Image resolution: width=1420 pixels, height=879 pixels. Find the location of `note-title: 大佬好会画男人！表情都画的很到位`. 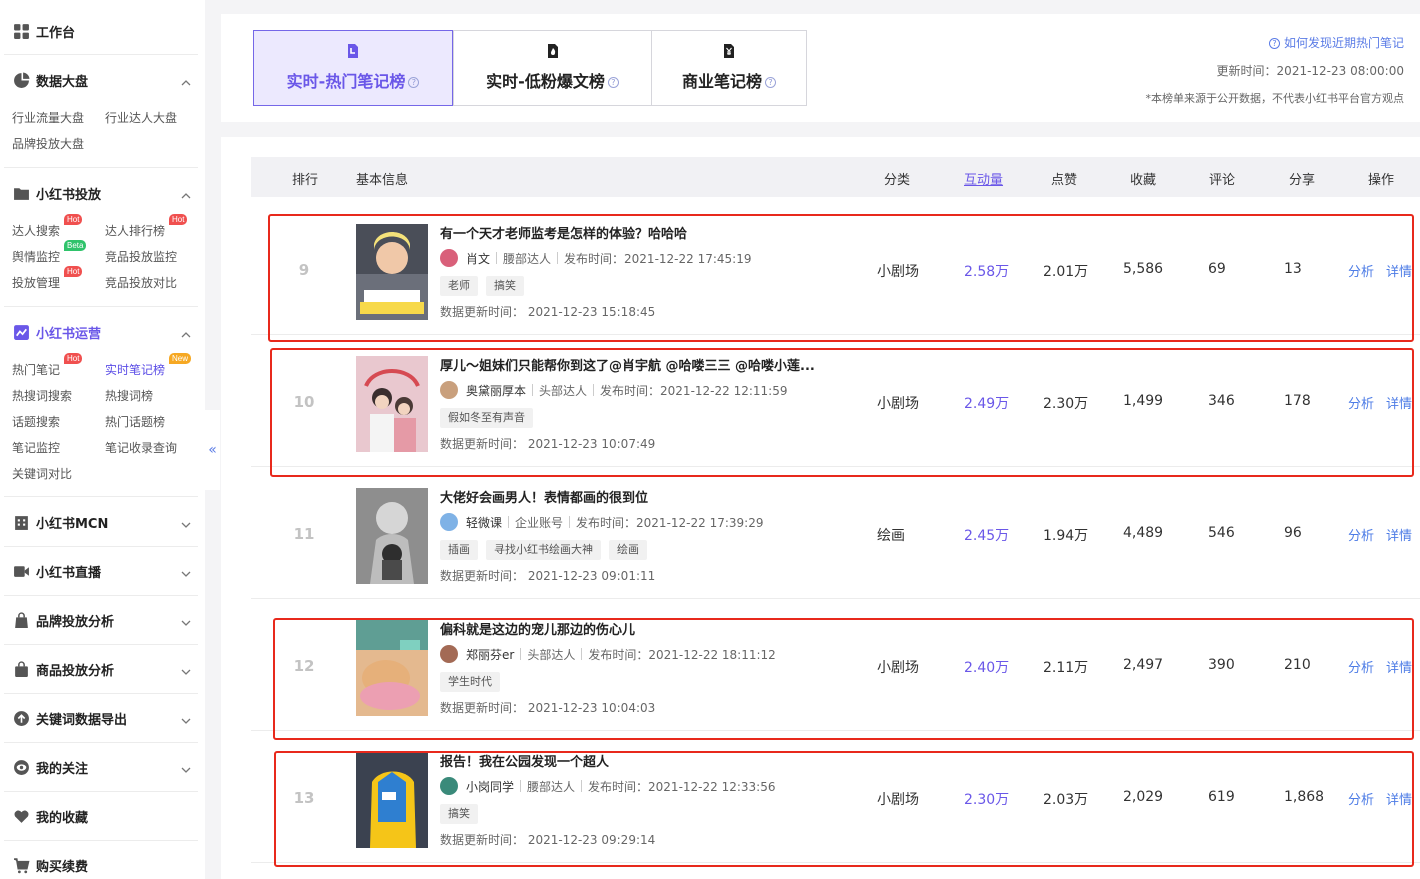

note-title: 大佬好会画男人！表情都画的很到位 is located at coordinates (544, 496).